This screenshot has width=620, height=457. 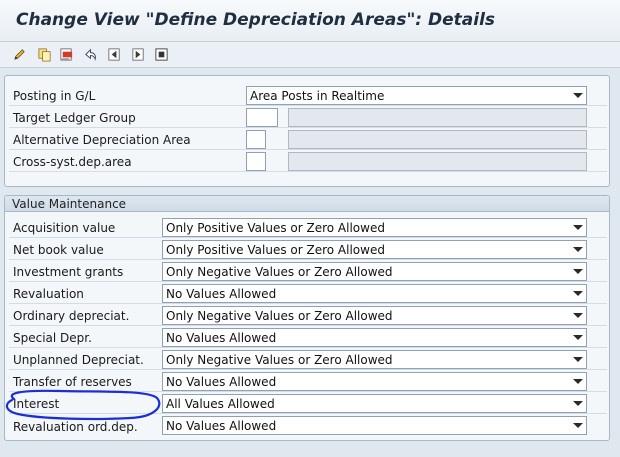 I want to click on next-entry-icon, so click(x=138, y=54).